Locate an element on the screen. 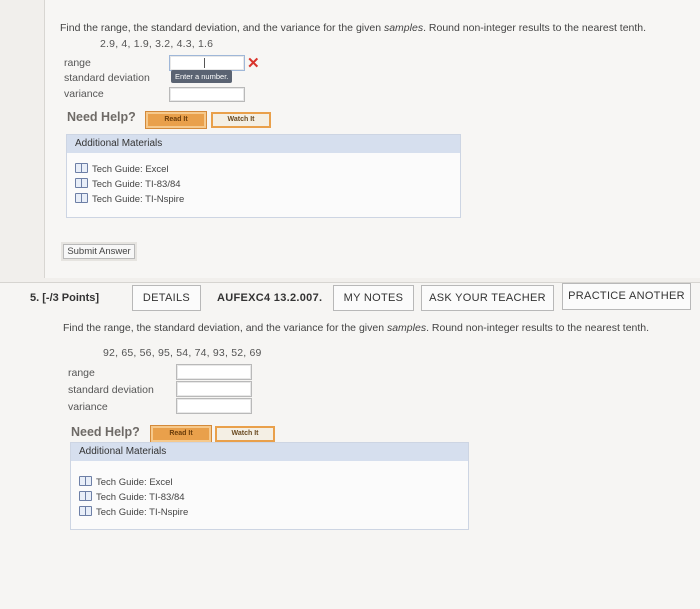  question-code: AUFEXC4 13.2.007. is located at coordinates (270, 298).